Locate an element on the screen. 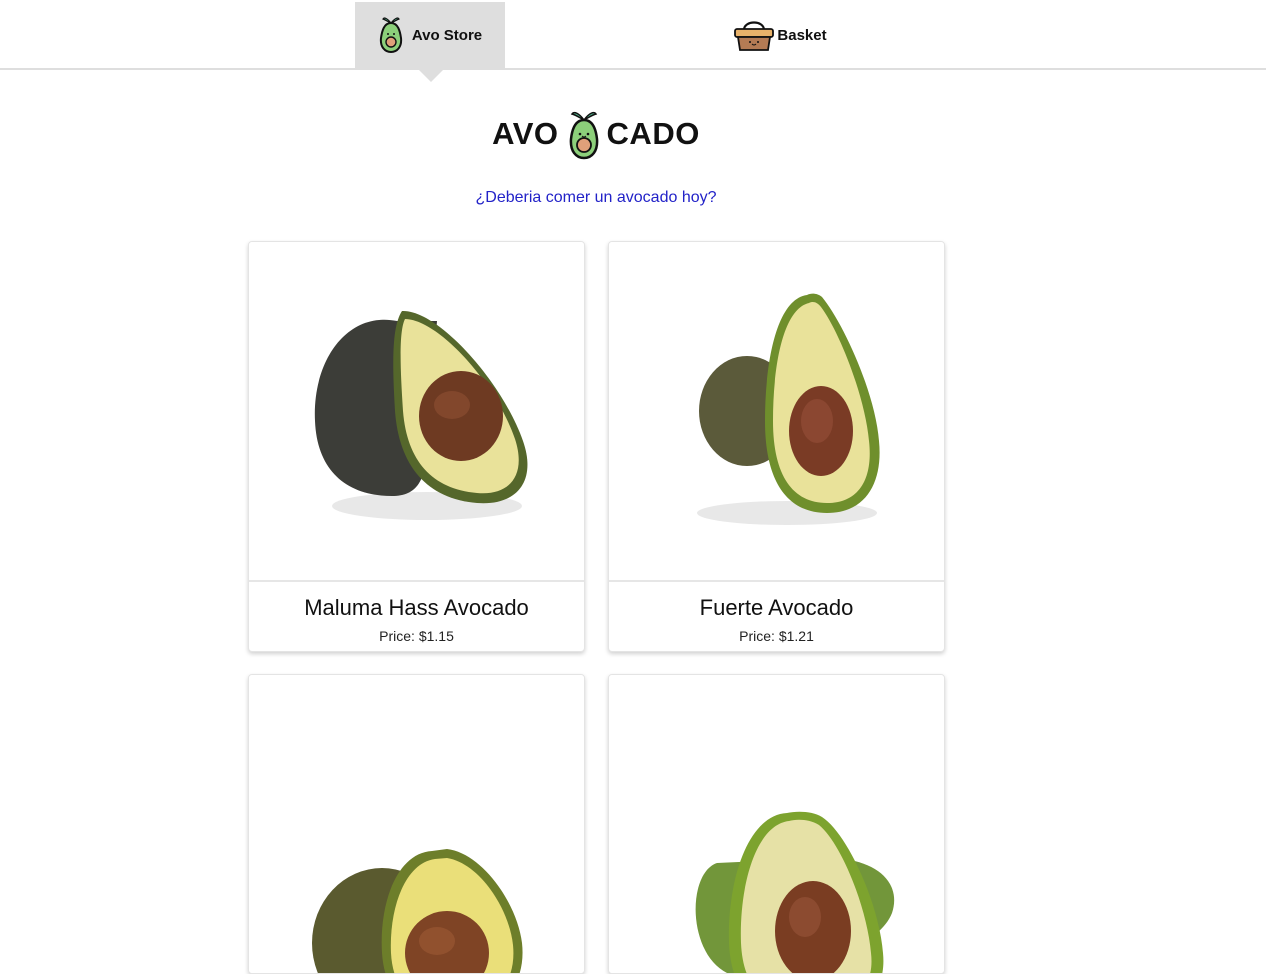  nav-tab-avo-store: Avo Store is located at coordinates (430, 35).